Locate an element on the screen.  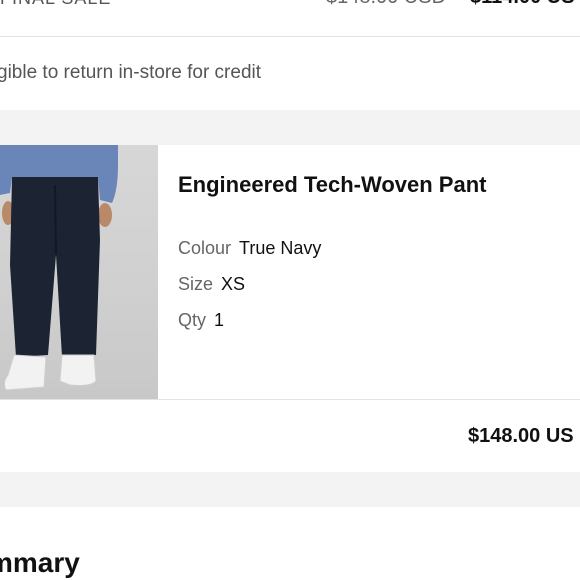
qty-label: Qty is located at coordinates (192, 320).